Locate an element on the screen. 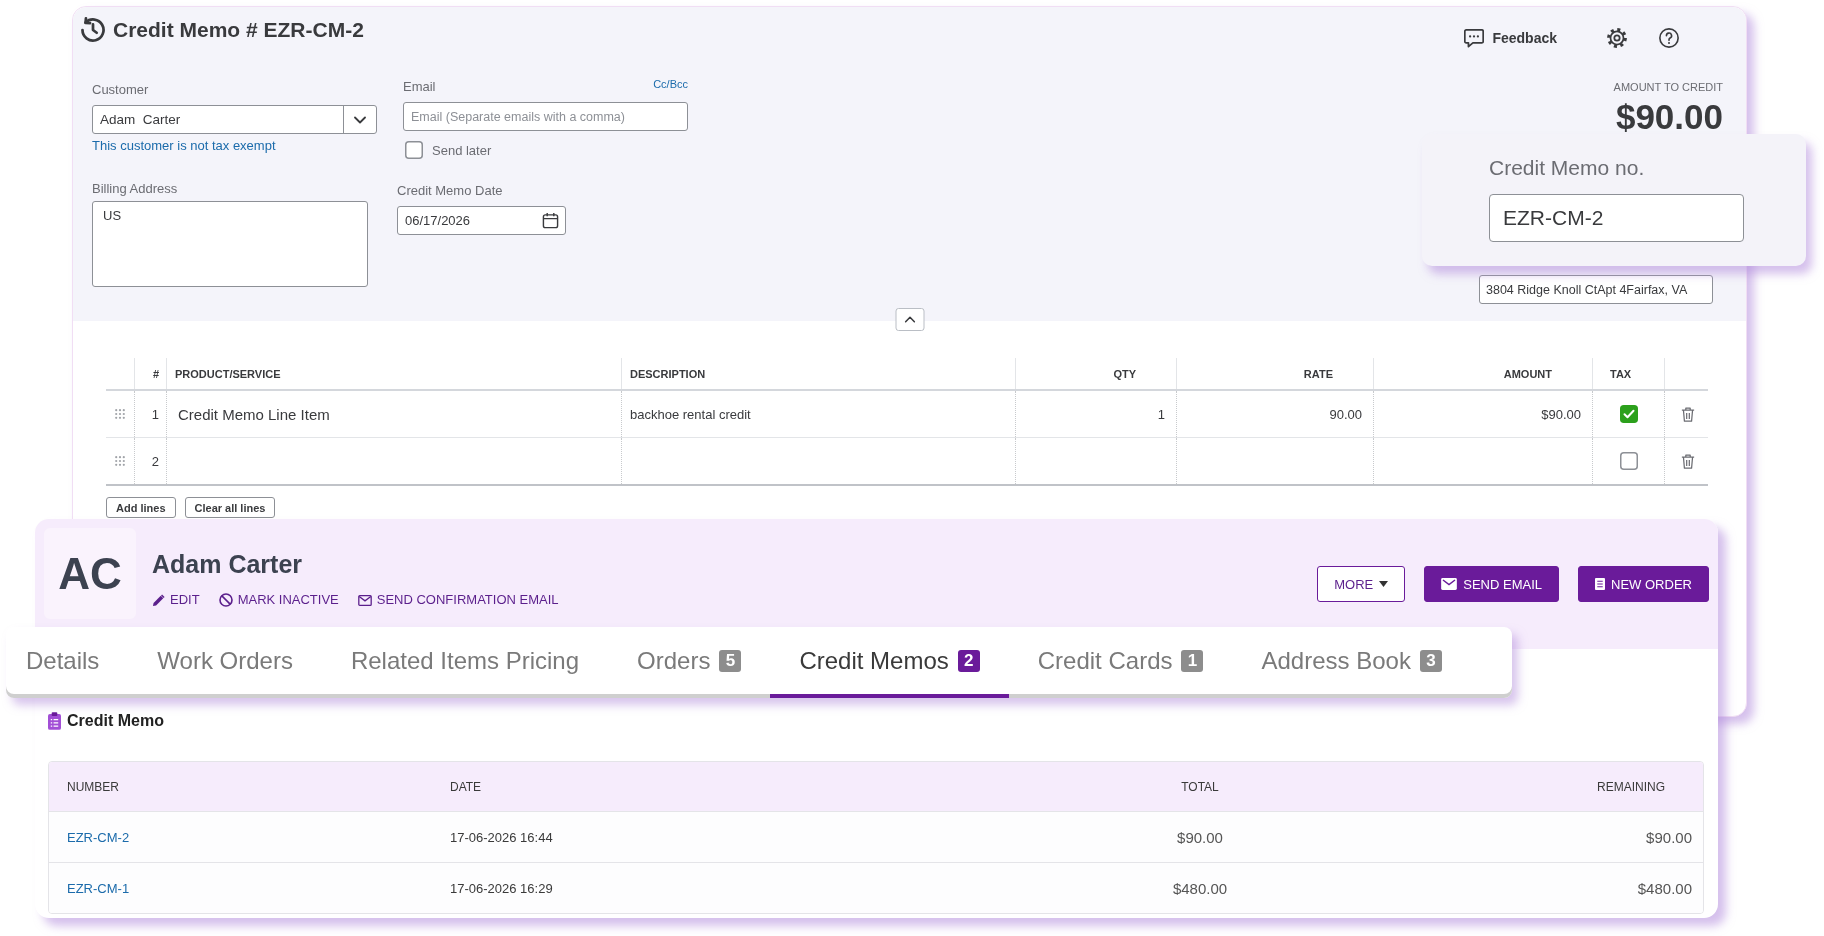 This screenshot has height=936, width=1824. field-label: Billing Address is located at coordinates (135, 189).